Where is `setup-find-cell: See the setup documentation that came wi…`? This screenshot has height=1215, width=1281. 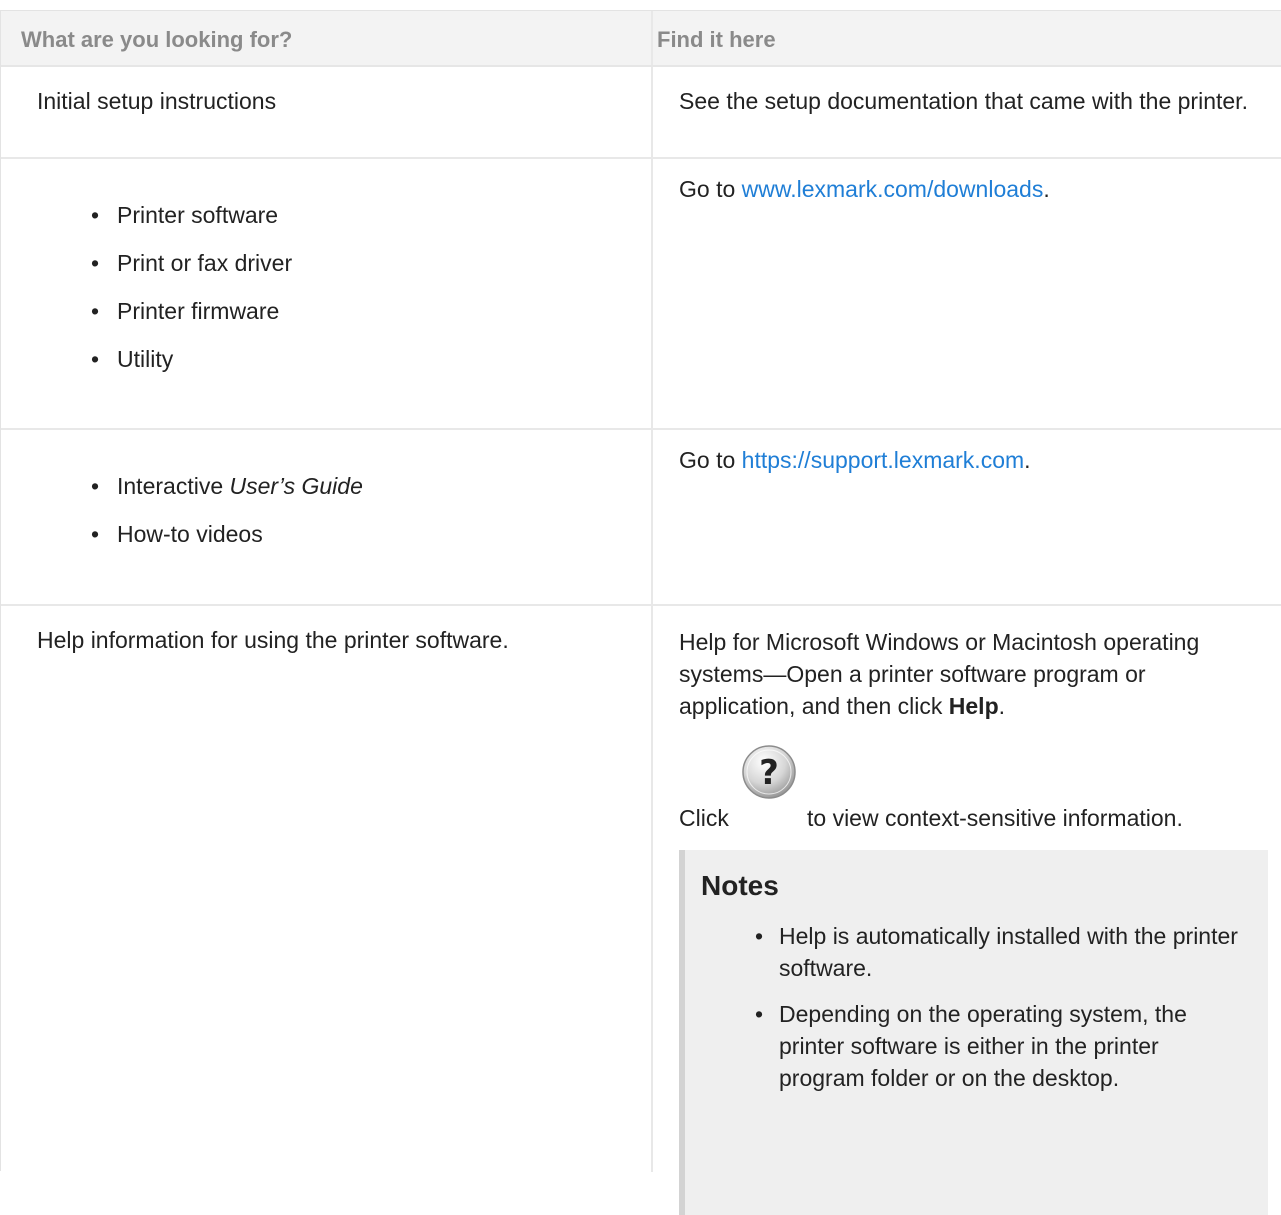 setup-find-cell: See the setup documentation that came wi… is located at coordinates (967, 112).